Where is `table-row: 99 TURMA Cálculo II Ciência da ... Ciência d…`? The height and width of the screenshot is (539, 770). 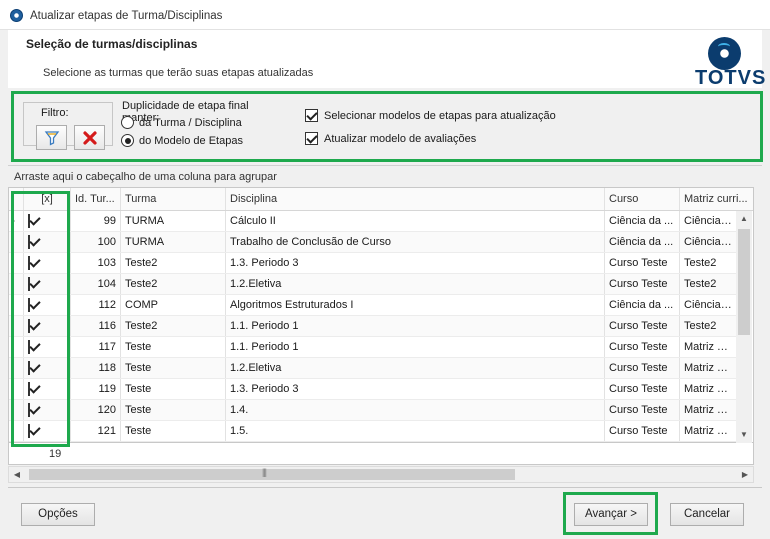 table-row: 99 TURMA Cálculo II Ciência da ... Ciência d… is located at coordinates (373, 221).